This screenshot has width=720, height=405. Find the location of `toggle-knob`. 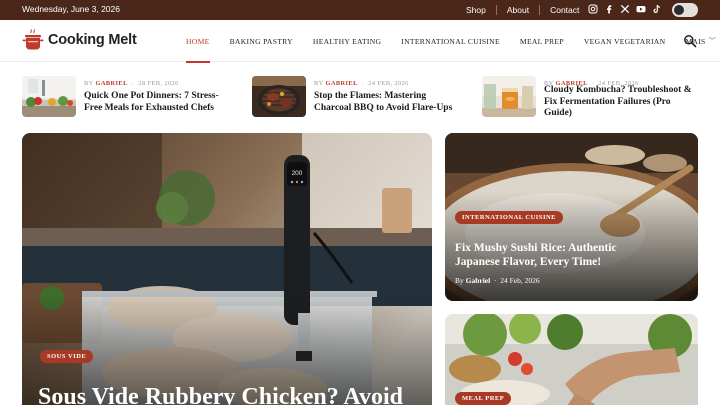

toggle-knob is located at coordinates (679, 10).